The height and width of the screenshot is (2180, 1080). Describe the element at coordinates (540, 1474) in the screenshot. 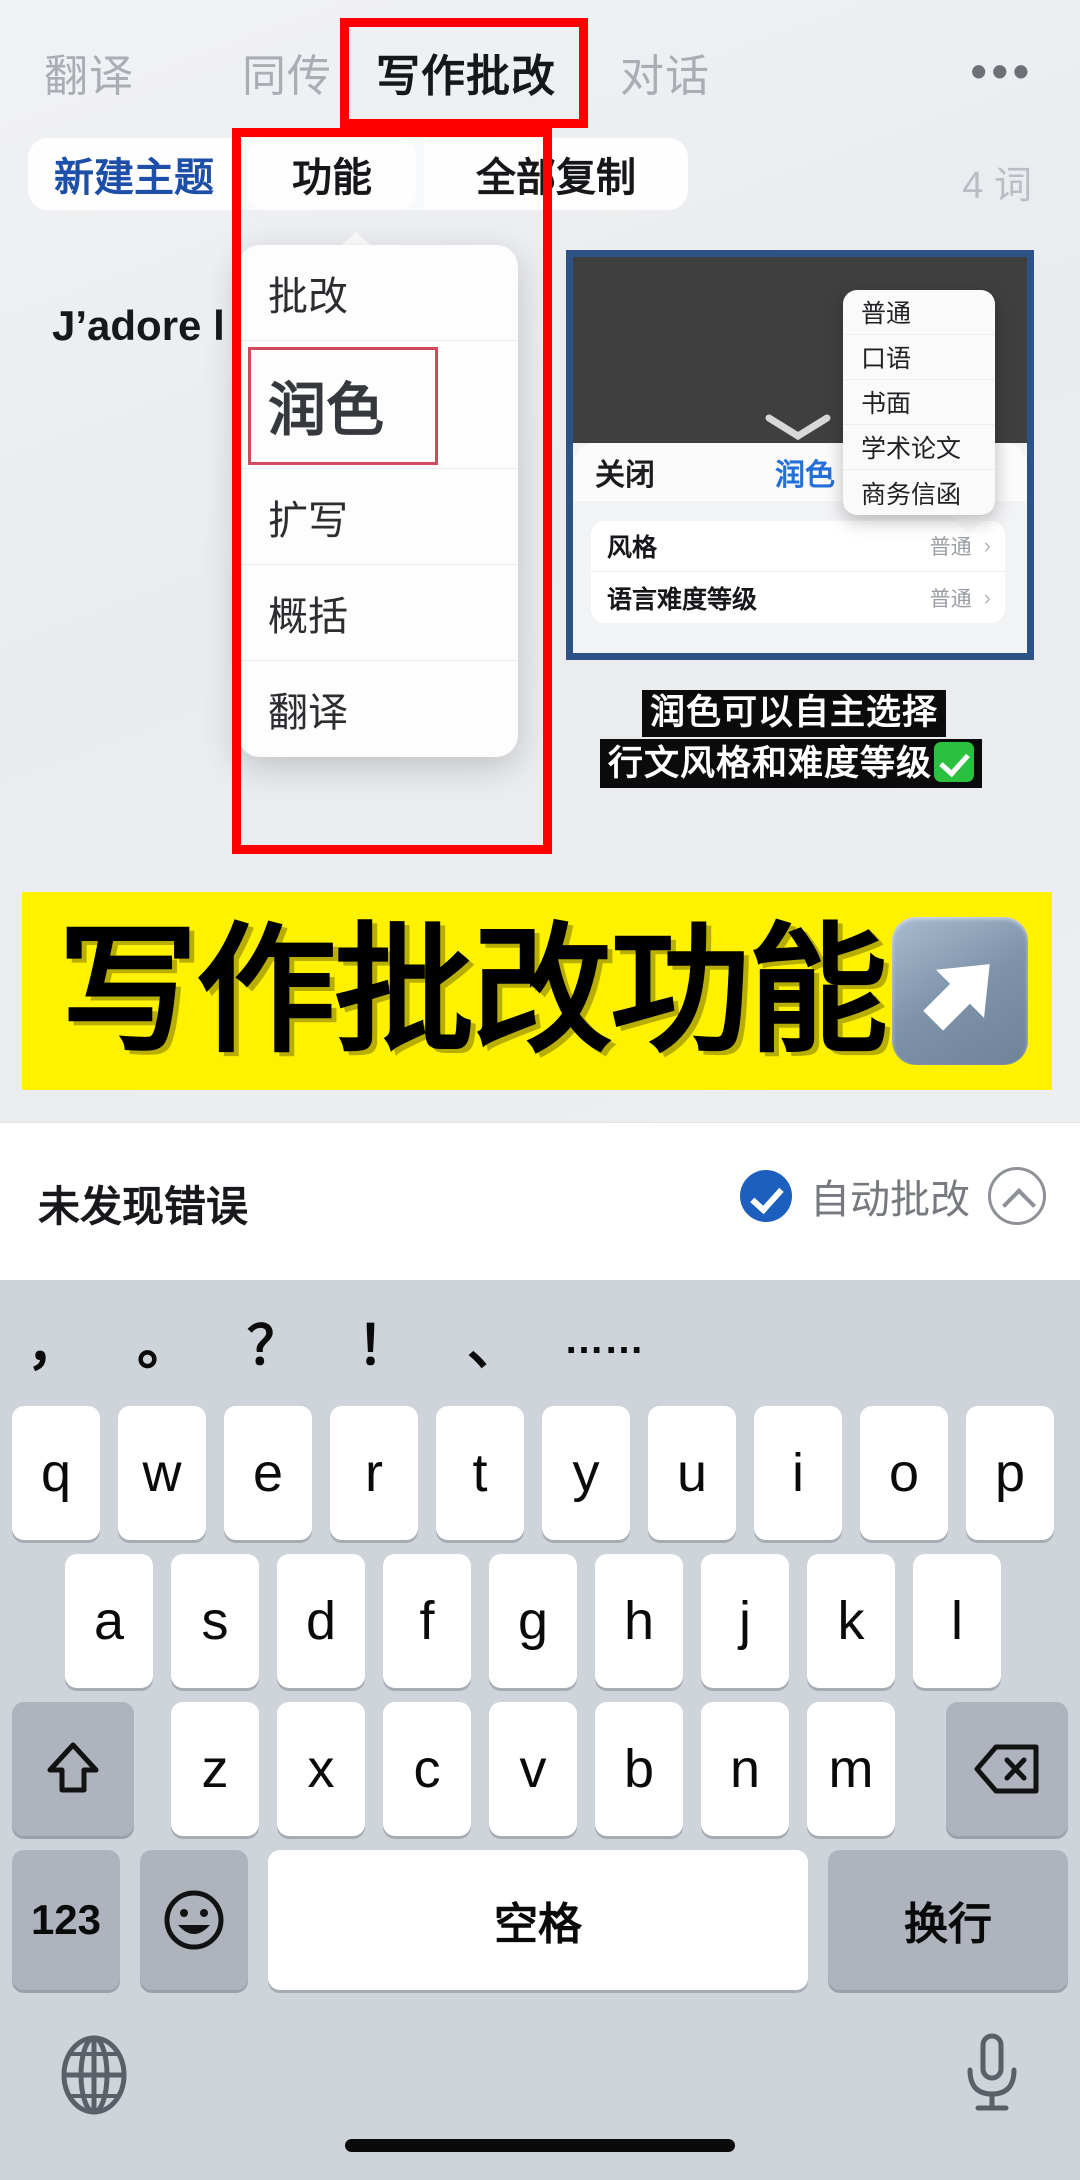

I see `keyboard-row-1: q w e r t y u i o p` at that location.